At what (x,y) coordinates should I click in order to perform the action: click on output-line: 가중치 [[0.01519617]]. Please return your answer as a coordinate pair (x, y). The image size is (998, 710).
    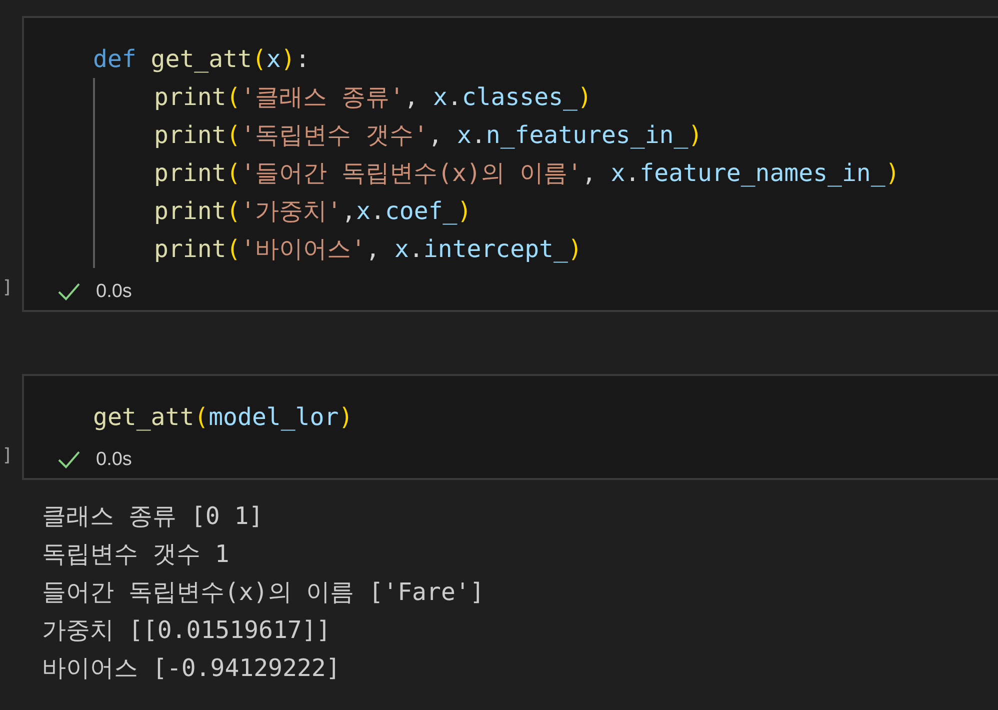
    Looking at the image, I should click on (187, 630).